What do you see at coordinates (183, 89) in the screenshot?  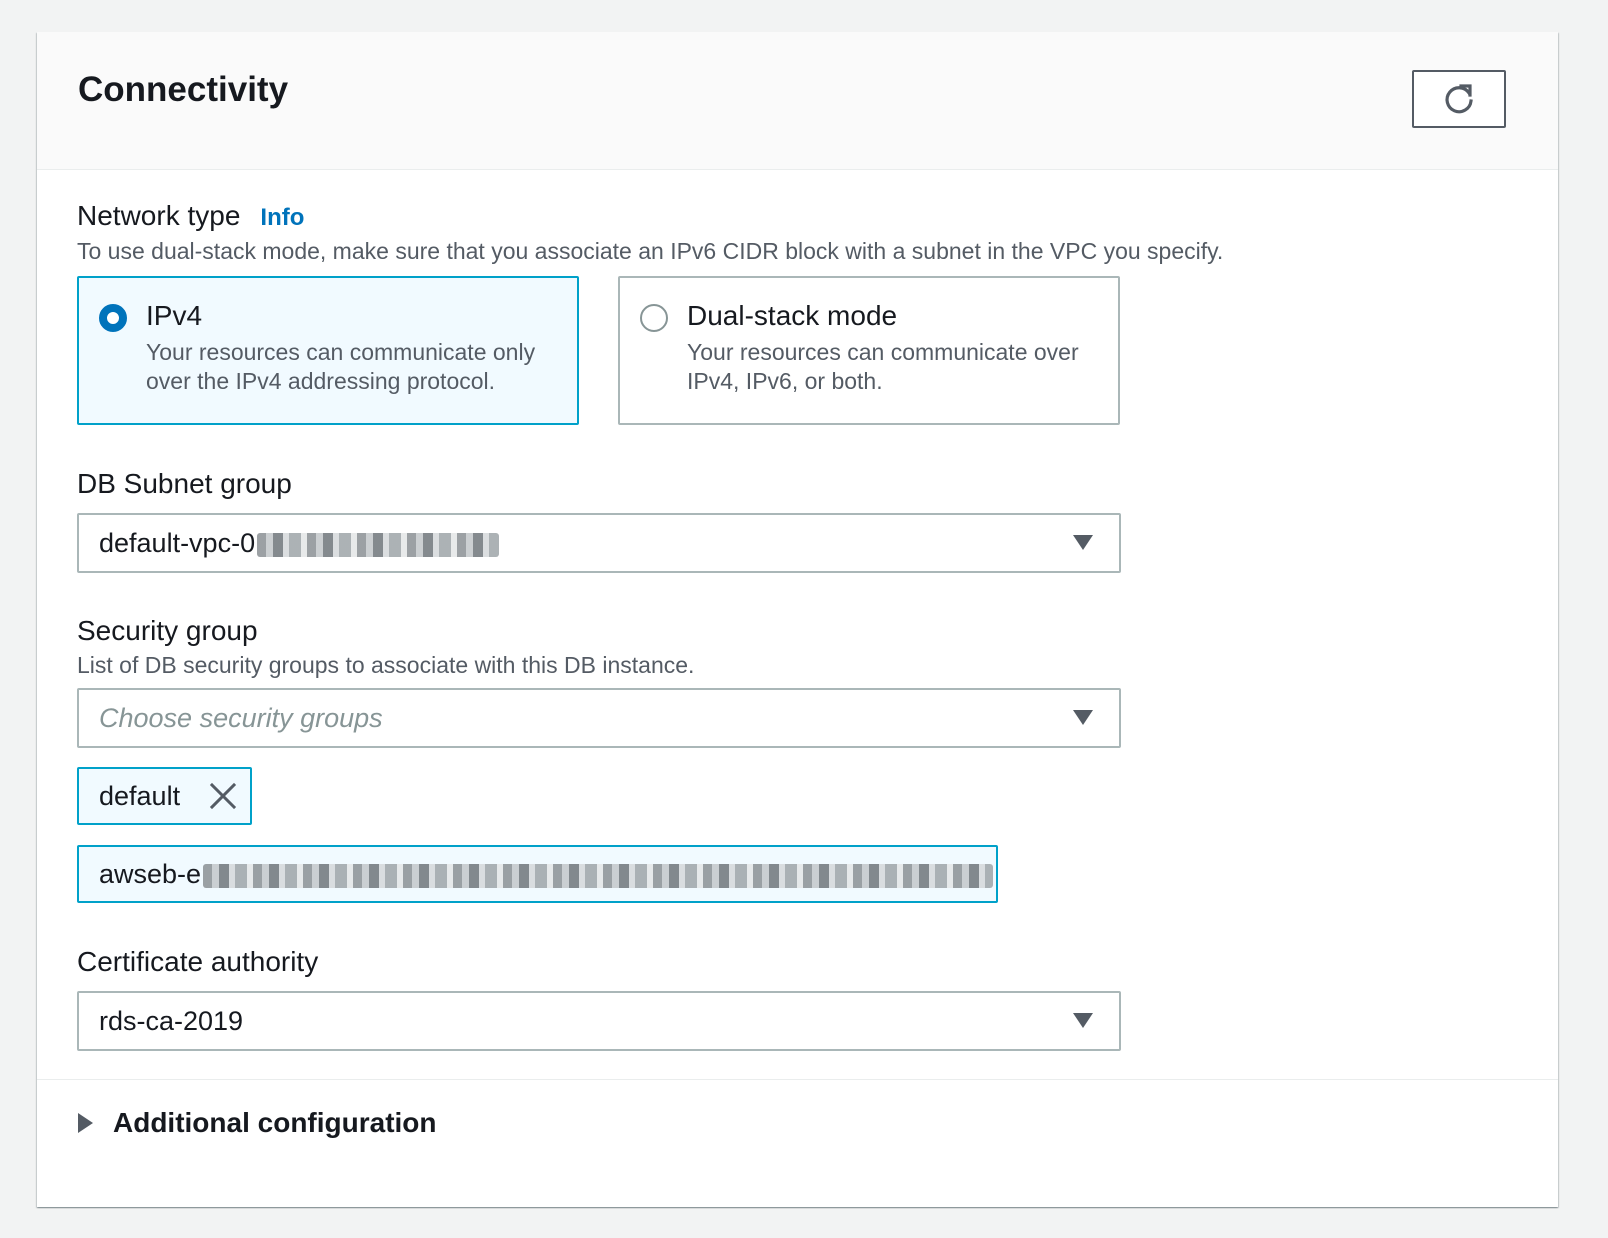 I see `panel-title: Connectivity` at bounding box center [183, 89].